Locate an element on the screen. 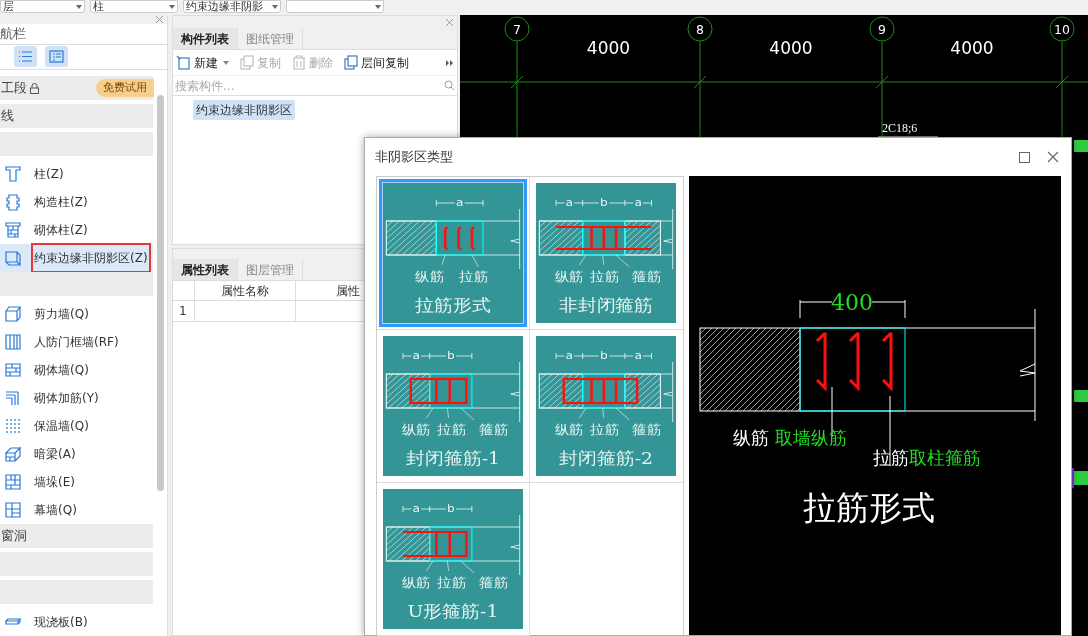 Image resolution: width=1088 pixels, height=636 pixels. type-title: 非封闭箍筋 is located at coordinates (606, 304).